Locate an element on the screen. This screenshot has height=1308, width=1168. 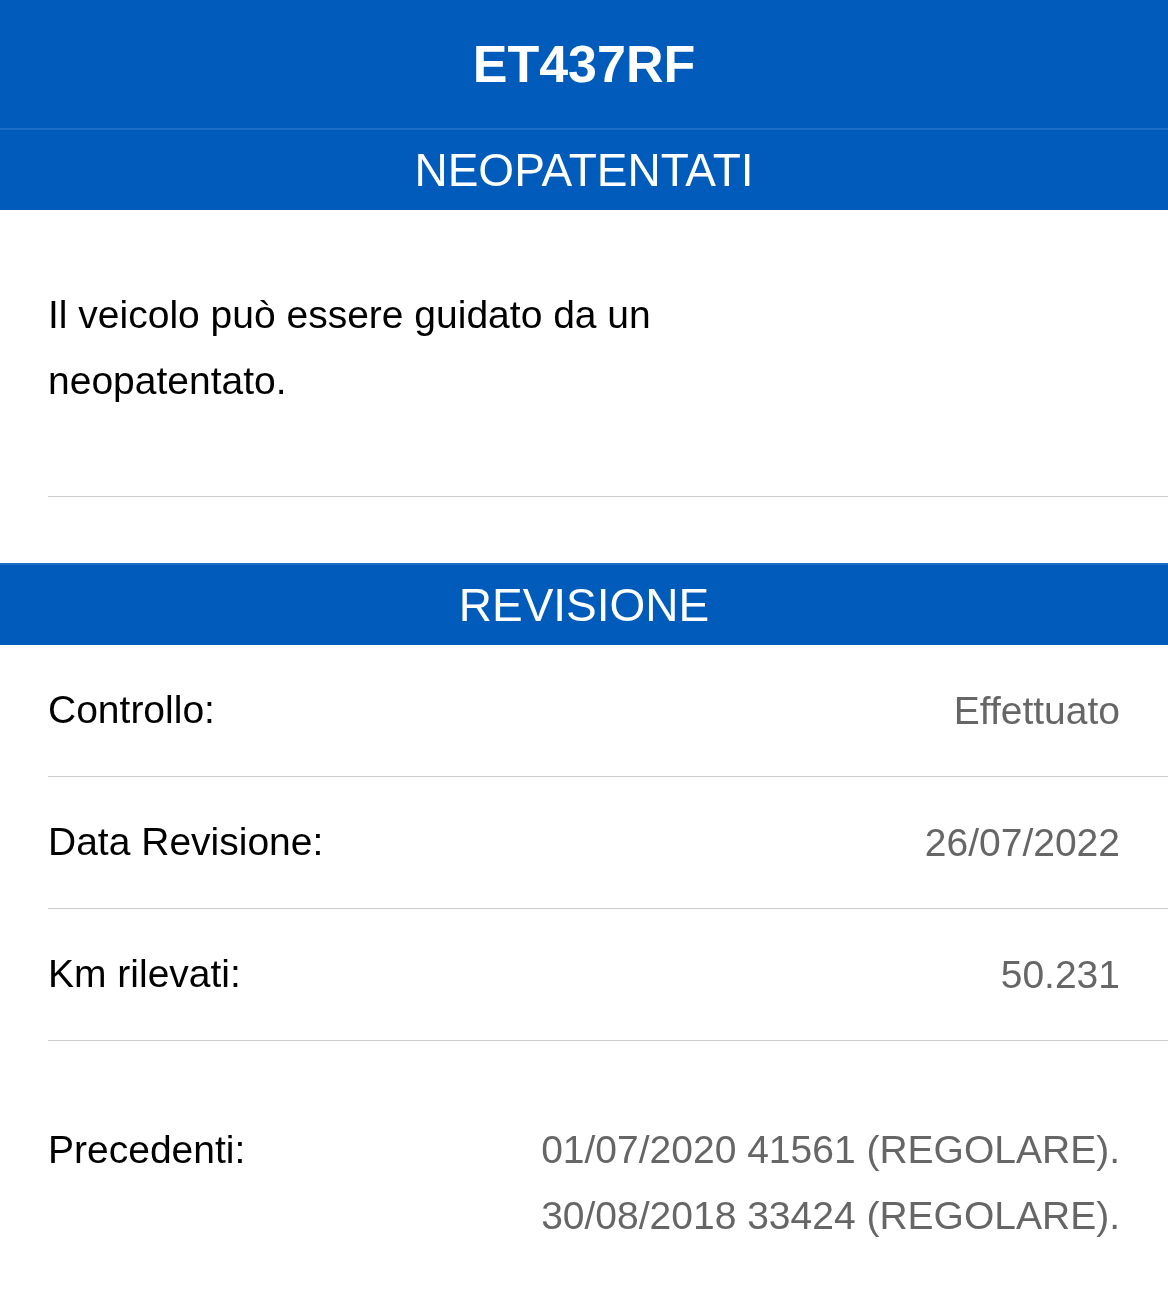
field-value: Effettuato is located at coordinates (1036, 710).